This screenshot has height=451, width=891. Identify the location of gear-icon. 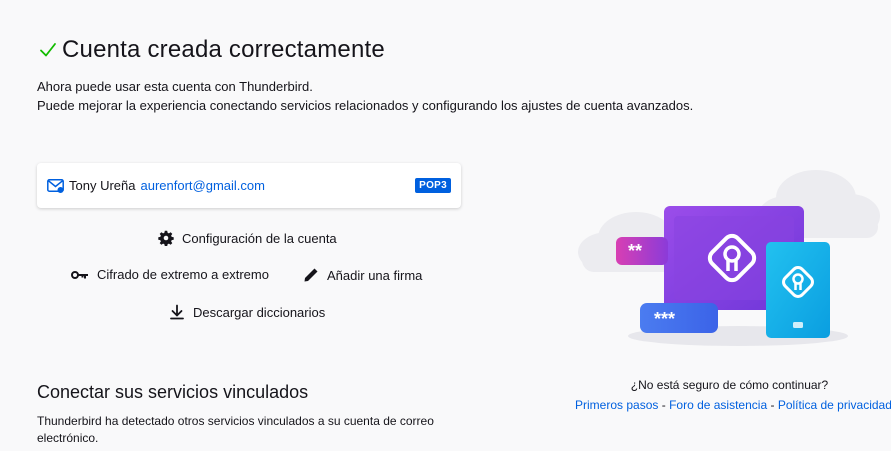
(166, 238).